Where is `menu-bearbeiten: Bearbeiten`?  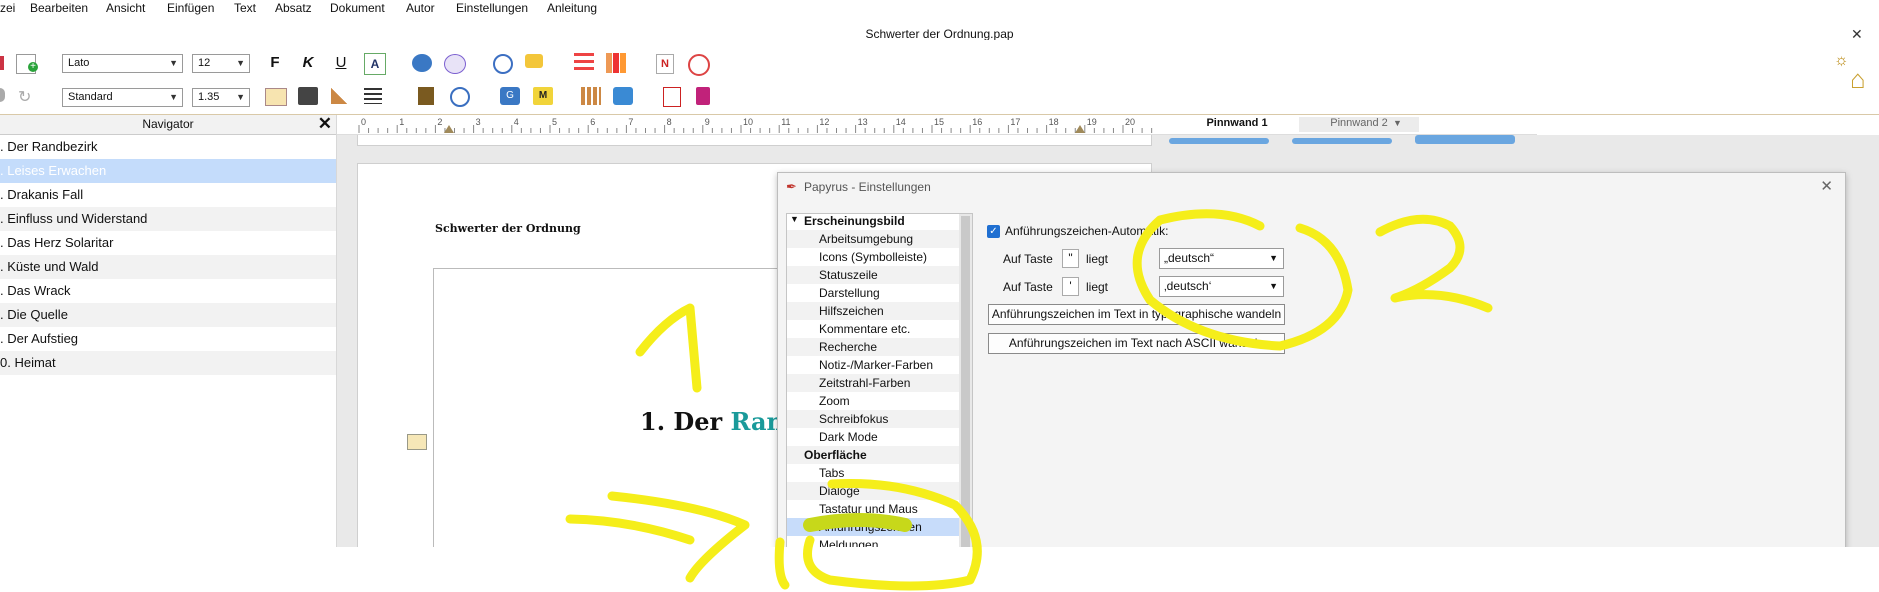 menu-bearbeiten: Bearbeiten is located at coordinates (59, 8).